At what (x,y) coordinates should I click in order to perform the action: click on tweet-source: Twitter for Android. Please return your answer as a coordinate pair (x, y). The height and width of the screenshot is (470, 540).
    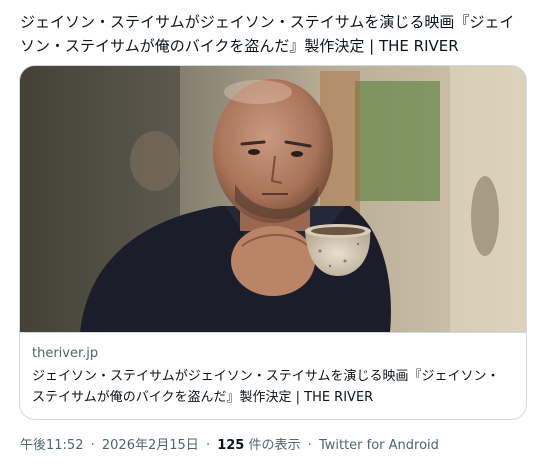
    Looking at the image, I should click on (379, 445).